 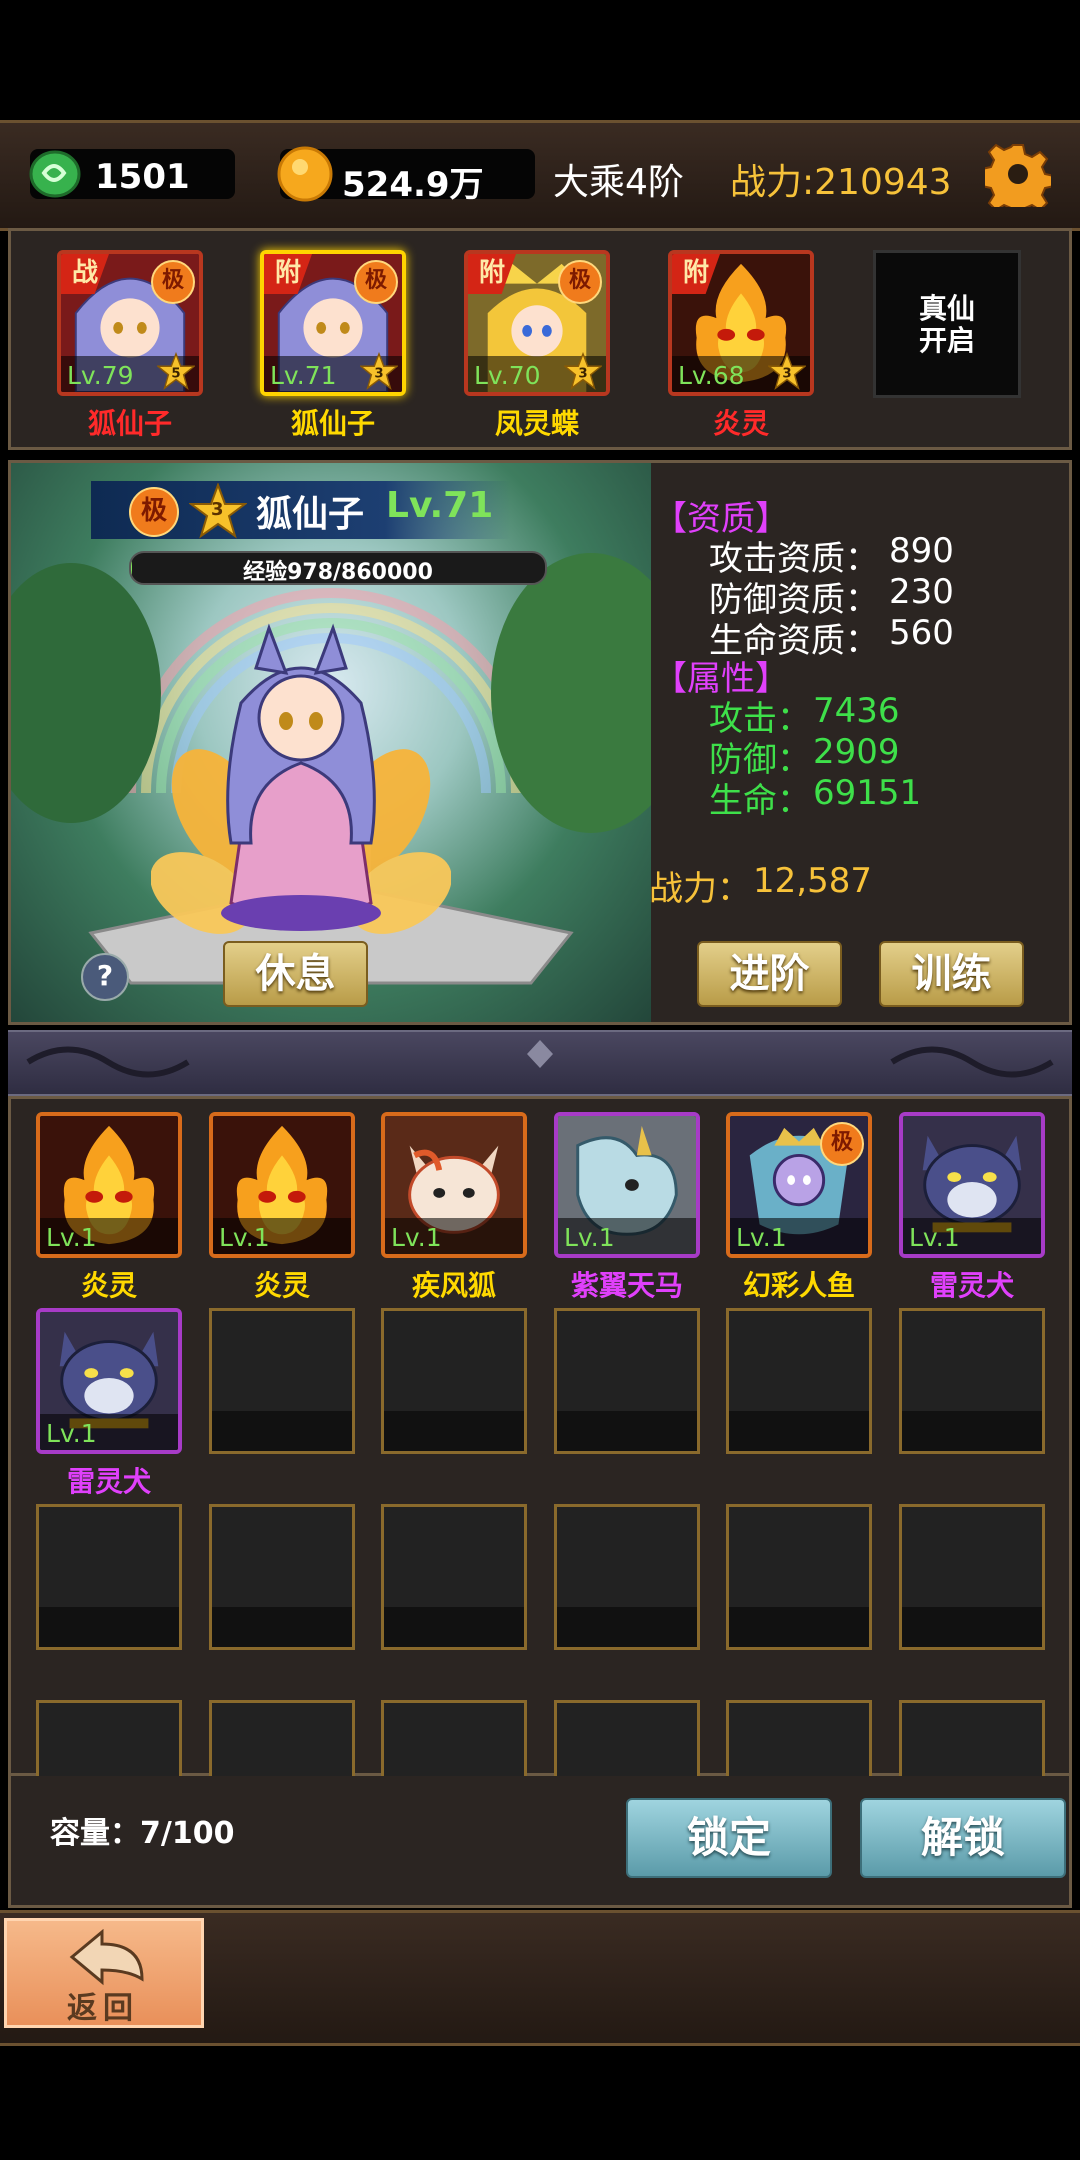 What do you see at coordinates (946, 308) in the screenshot?
I see `true-immortal-line1: 真仙` at bounding box center [946, 308].